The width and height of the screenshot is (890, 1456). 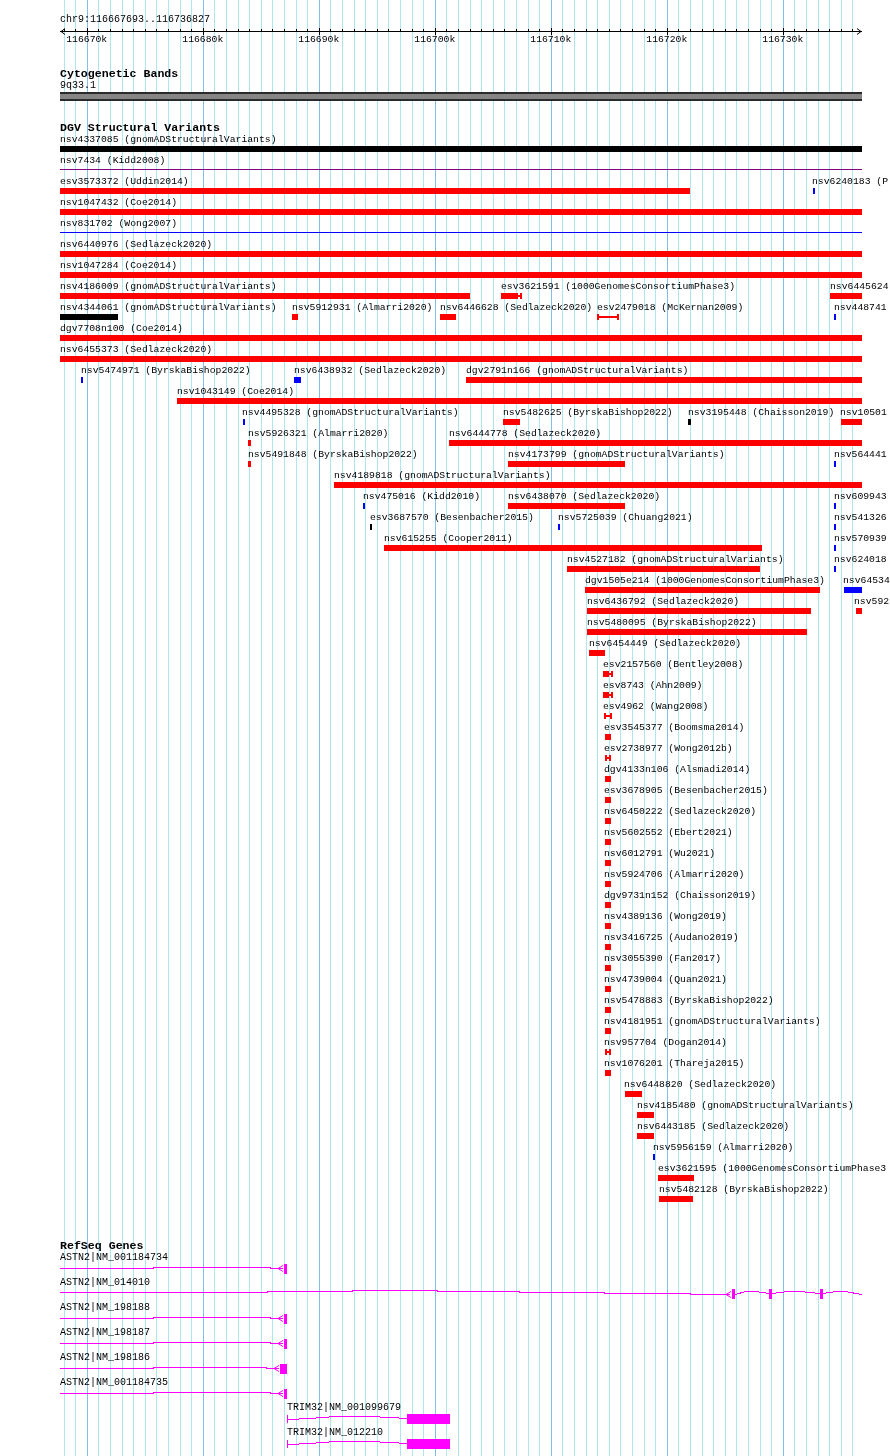 I want to click on variant-label: nsv6443185 (Sedlazeck2020), so click(x=713, y=1127).